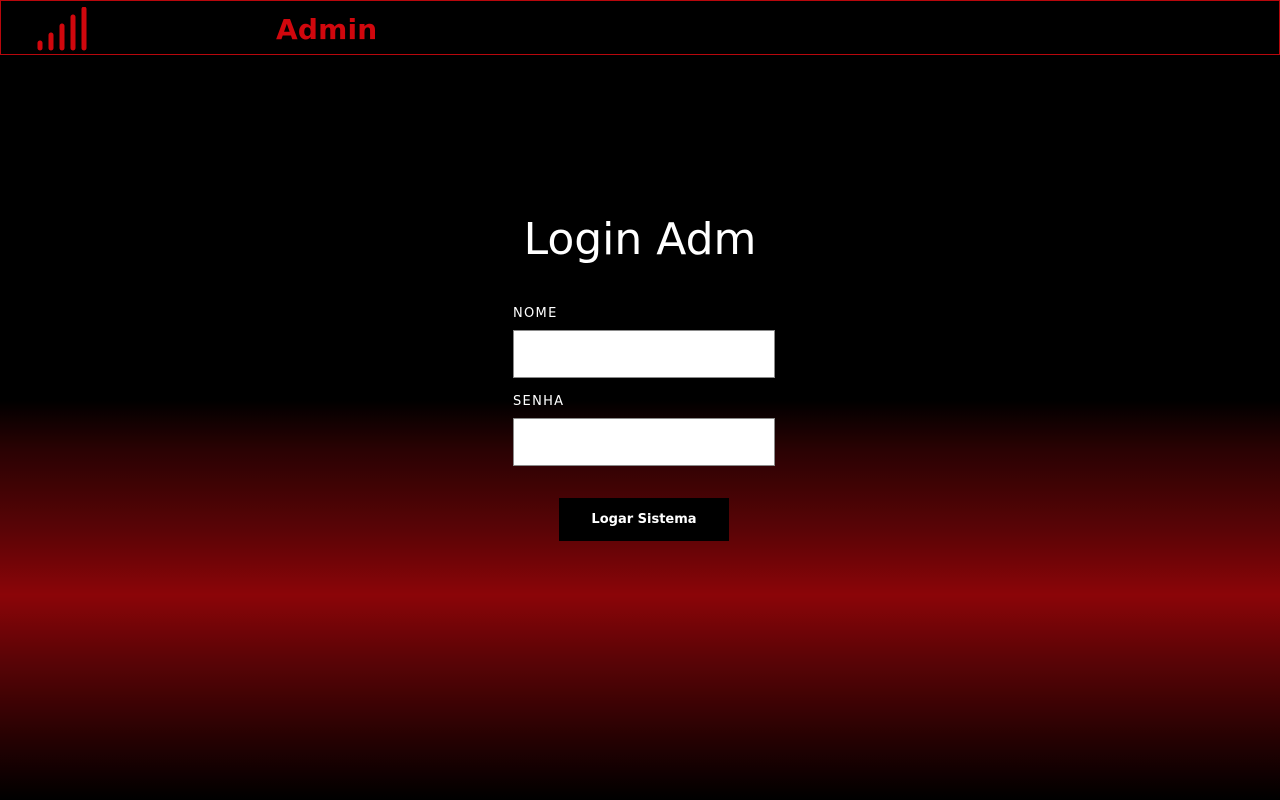  I want to click on brand-title: Admin, so click(326, 30).